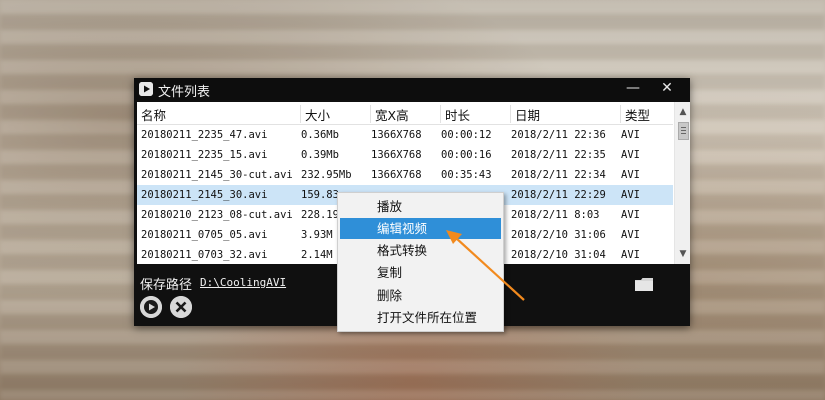  What do you see at coordinates (558, 195) in the screenshot?
I see `cell-date: 2018/2/11 22:29` at bounding box center [558, 195].